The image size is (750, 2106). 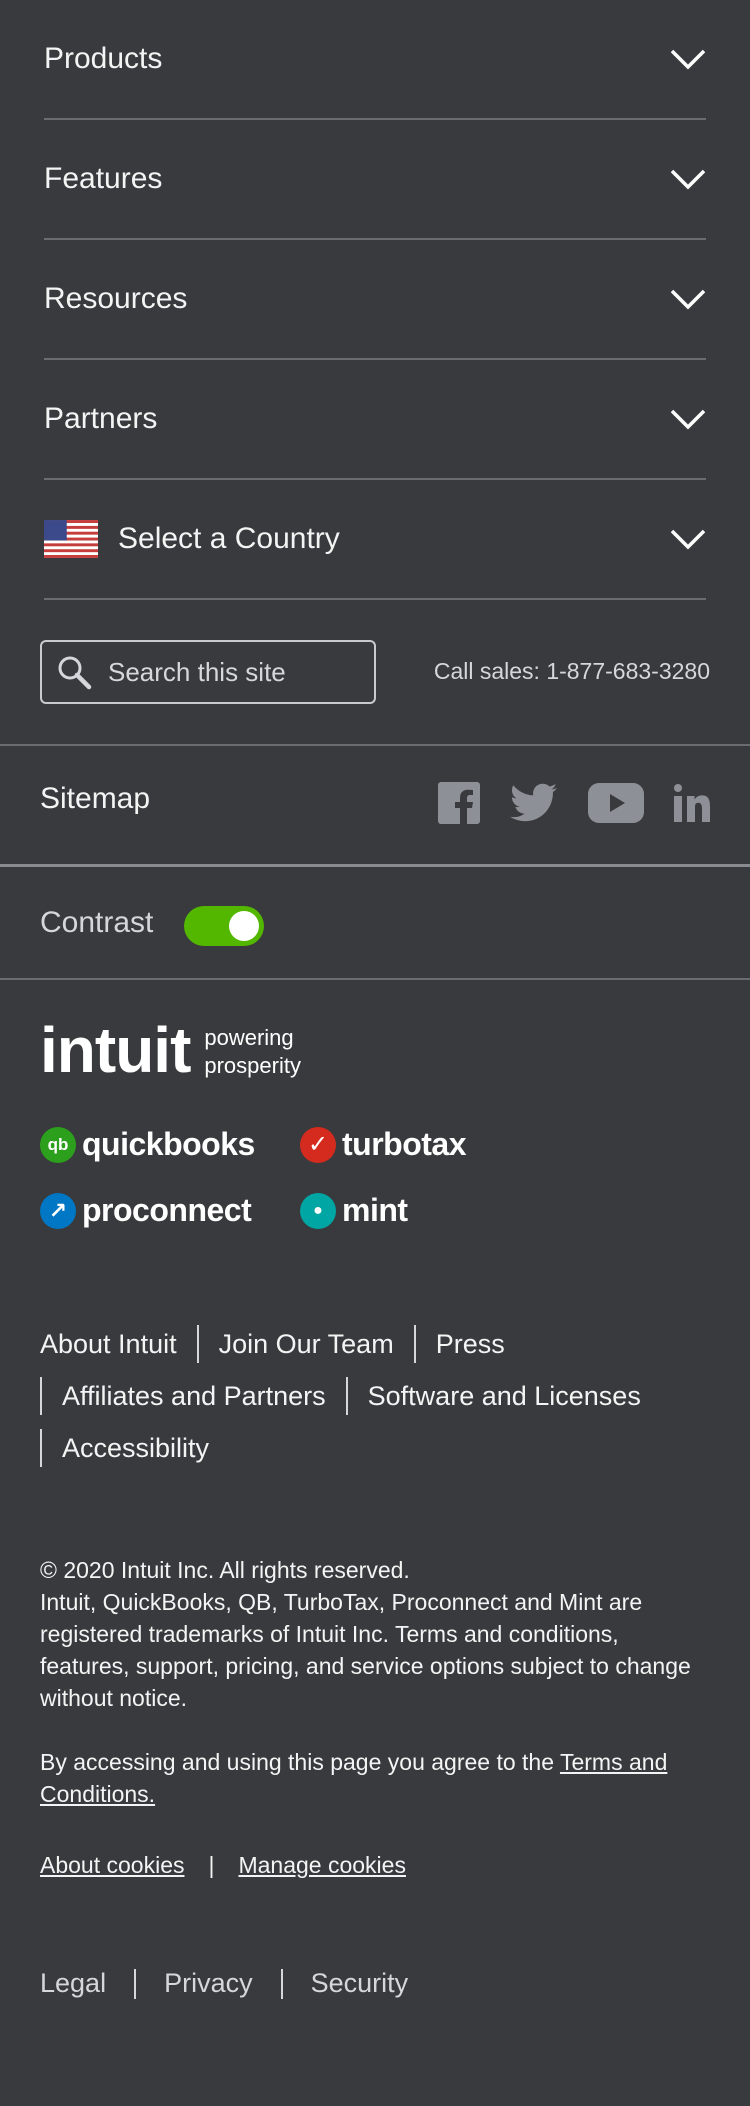 I want to click on turbotax-logo: ✓ turbotax, so click(x=383, y=1144).